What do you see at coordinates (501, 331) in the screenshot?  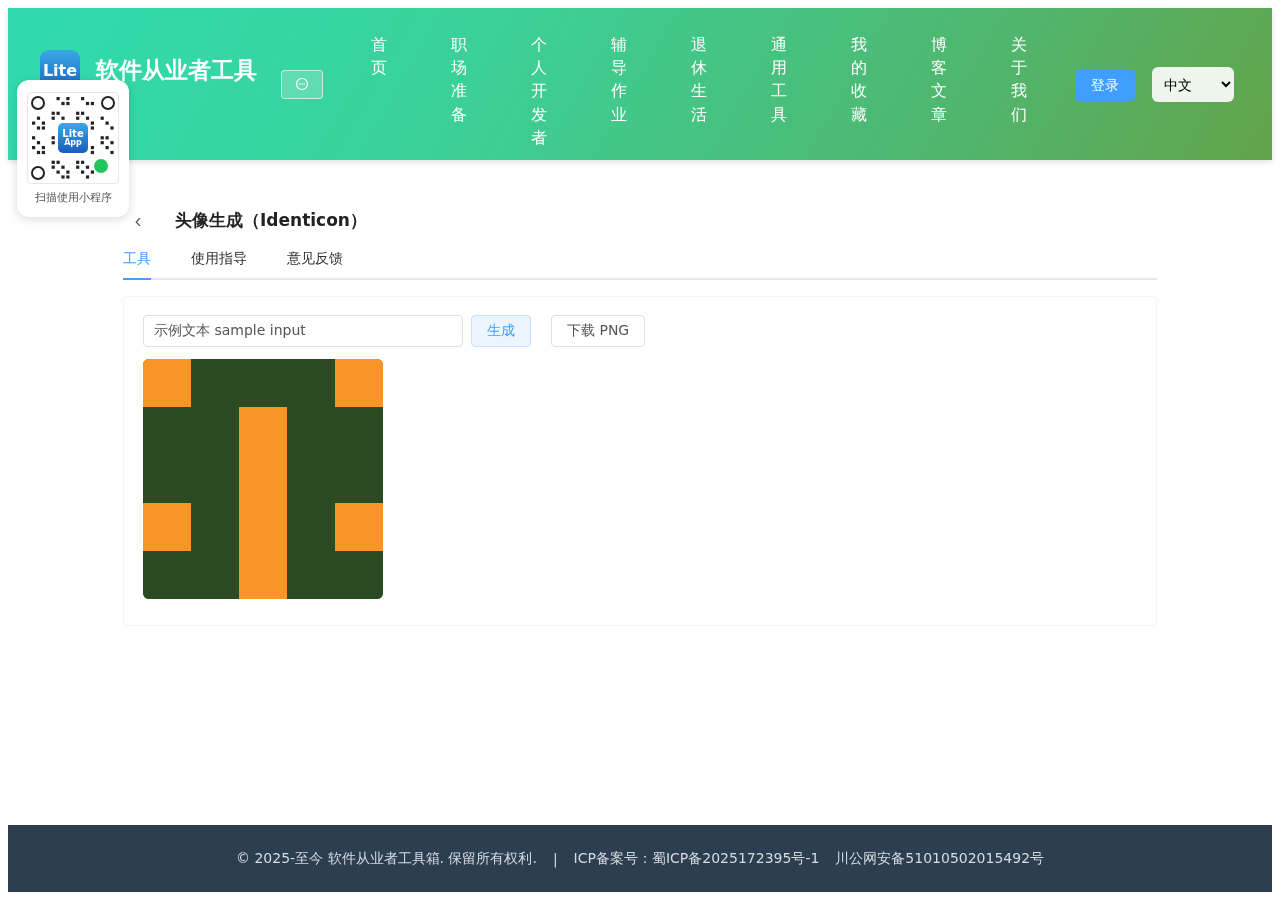 I see `generate-button: 生成` at bounding box center [501, 331].